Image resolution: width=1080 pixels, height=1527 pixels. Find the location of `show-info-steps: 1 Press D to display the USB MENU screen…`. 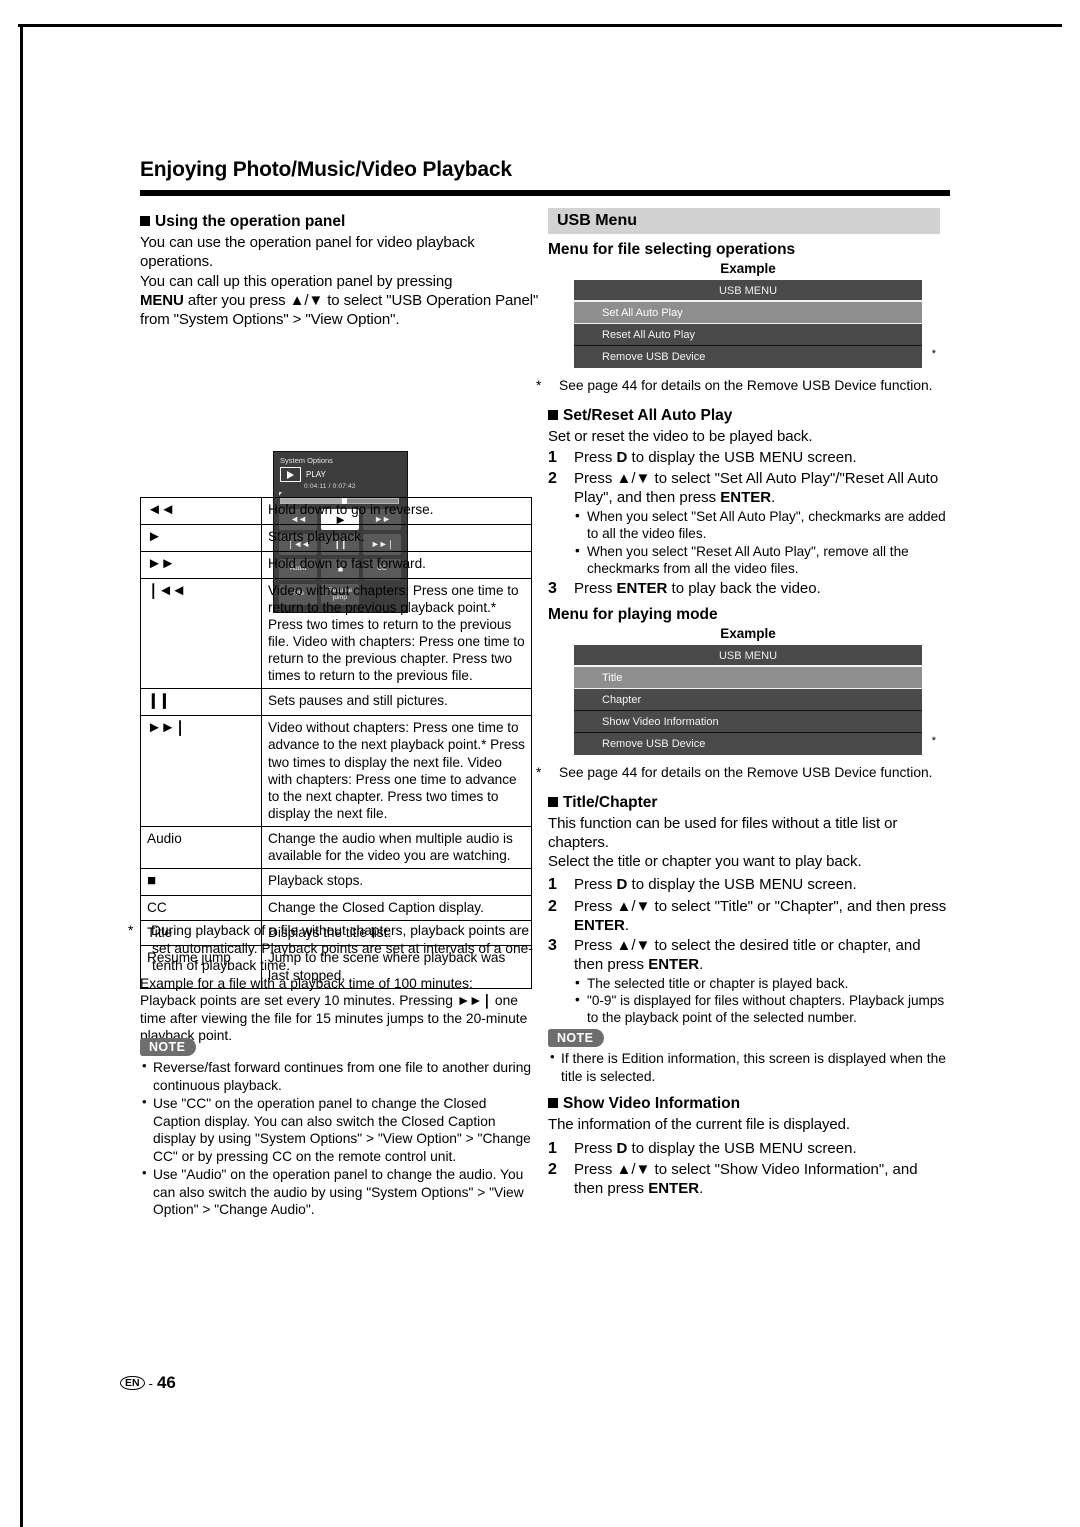

show-info-steps: 1 Press D to display the USB MENU screen… is located at coordinates (748, 1168).